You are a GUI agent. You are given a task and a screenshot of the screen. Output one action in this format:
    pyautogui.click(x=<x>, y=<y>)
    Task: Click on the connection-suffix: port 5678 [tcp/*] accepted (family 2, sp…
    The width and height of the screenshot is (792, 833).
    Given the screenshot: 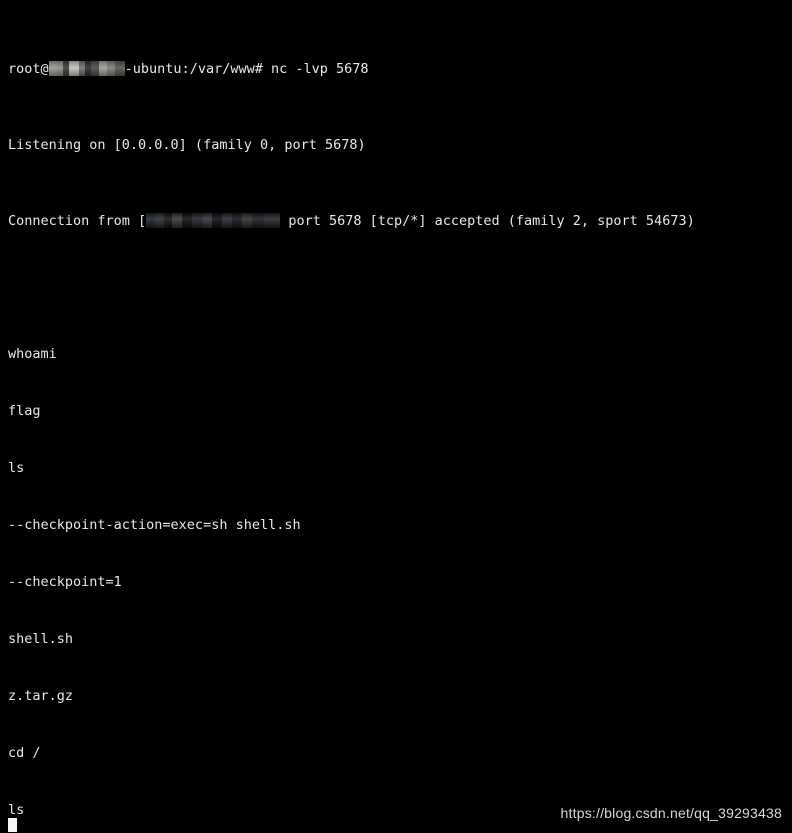 What is the action you would take?
    pyautogui.click(x=487, y=221)
    